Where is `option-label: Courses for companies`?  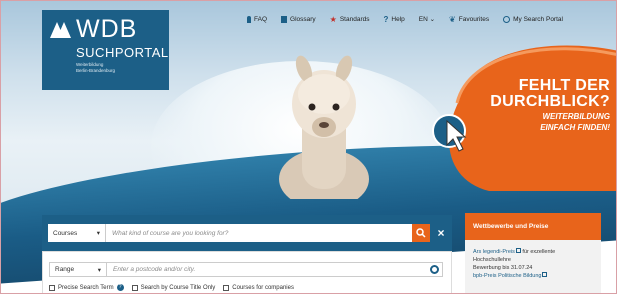 option-label: Courses for companies is located at coordinates (263, 287).